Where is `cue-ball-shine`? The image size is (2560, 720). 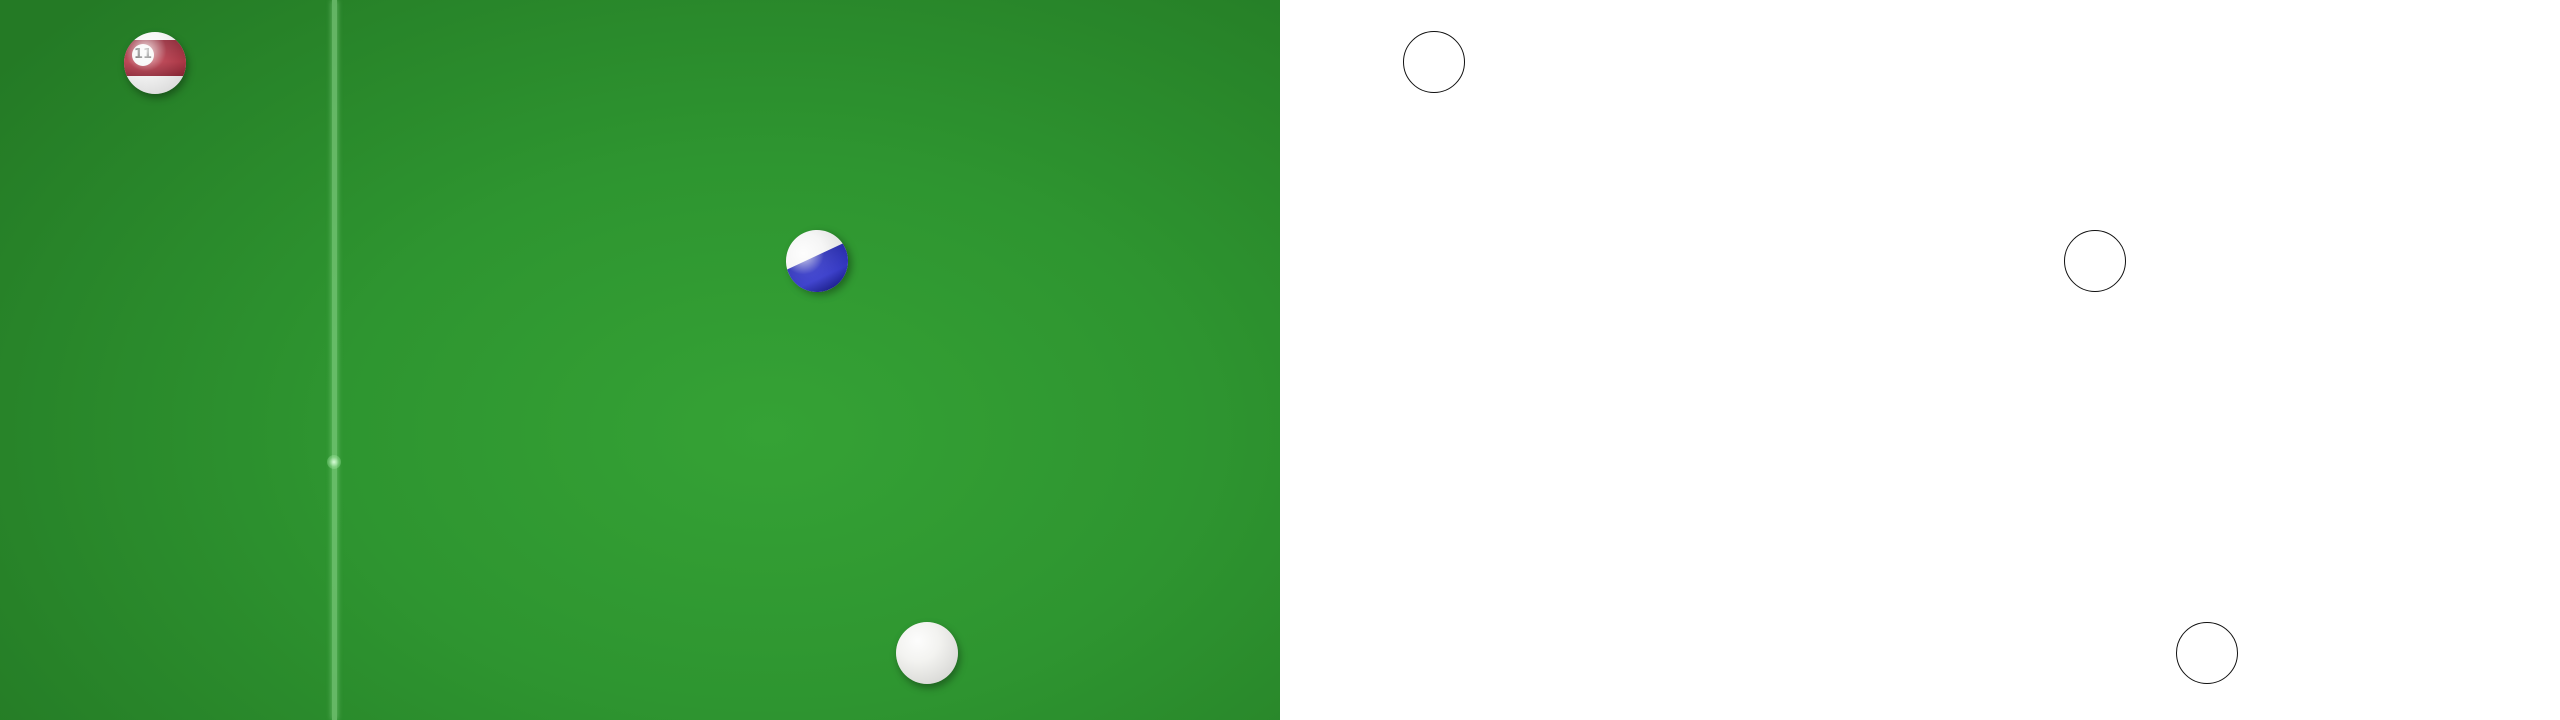
cue-ball-shine is located at coordinates (927, 653).